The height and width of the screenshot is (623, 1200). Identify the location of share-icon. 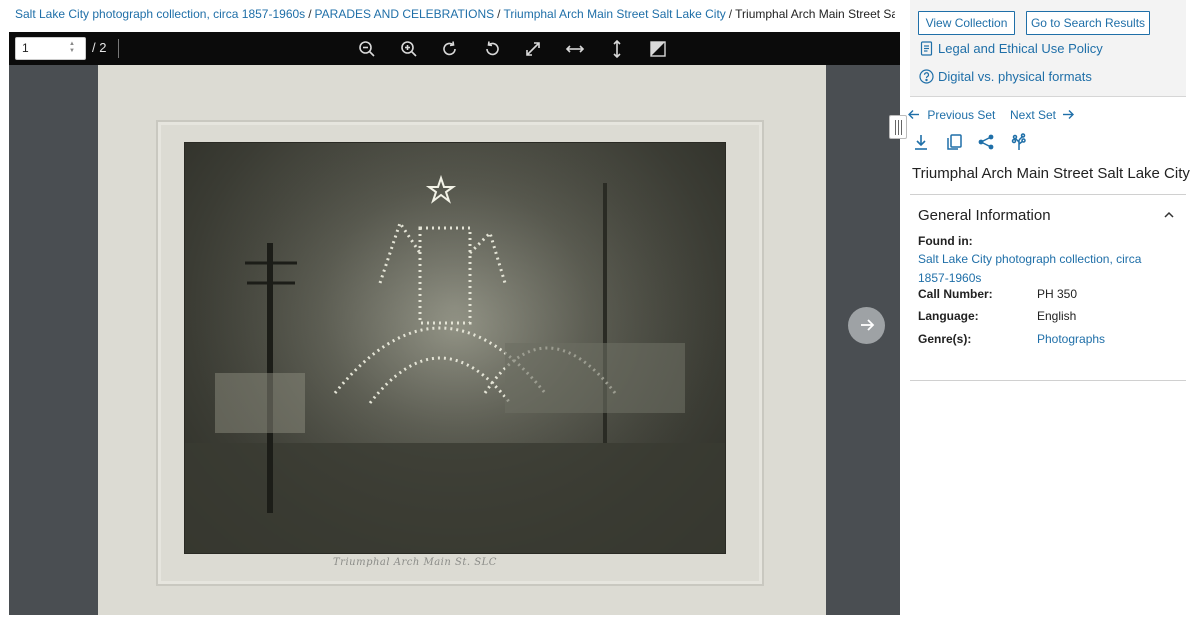
(986, 142).